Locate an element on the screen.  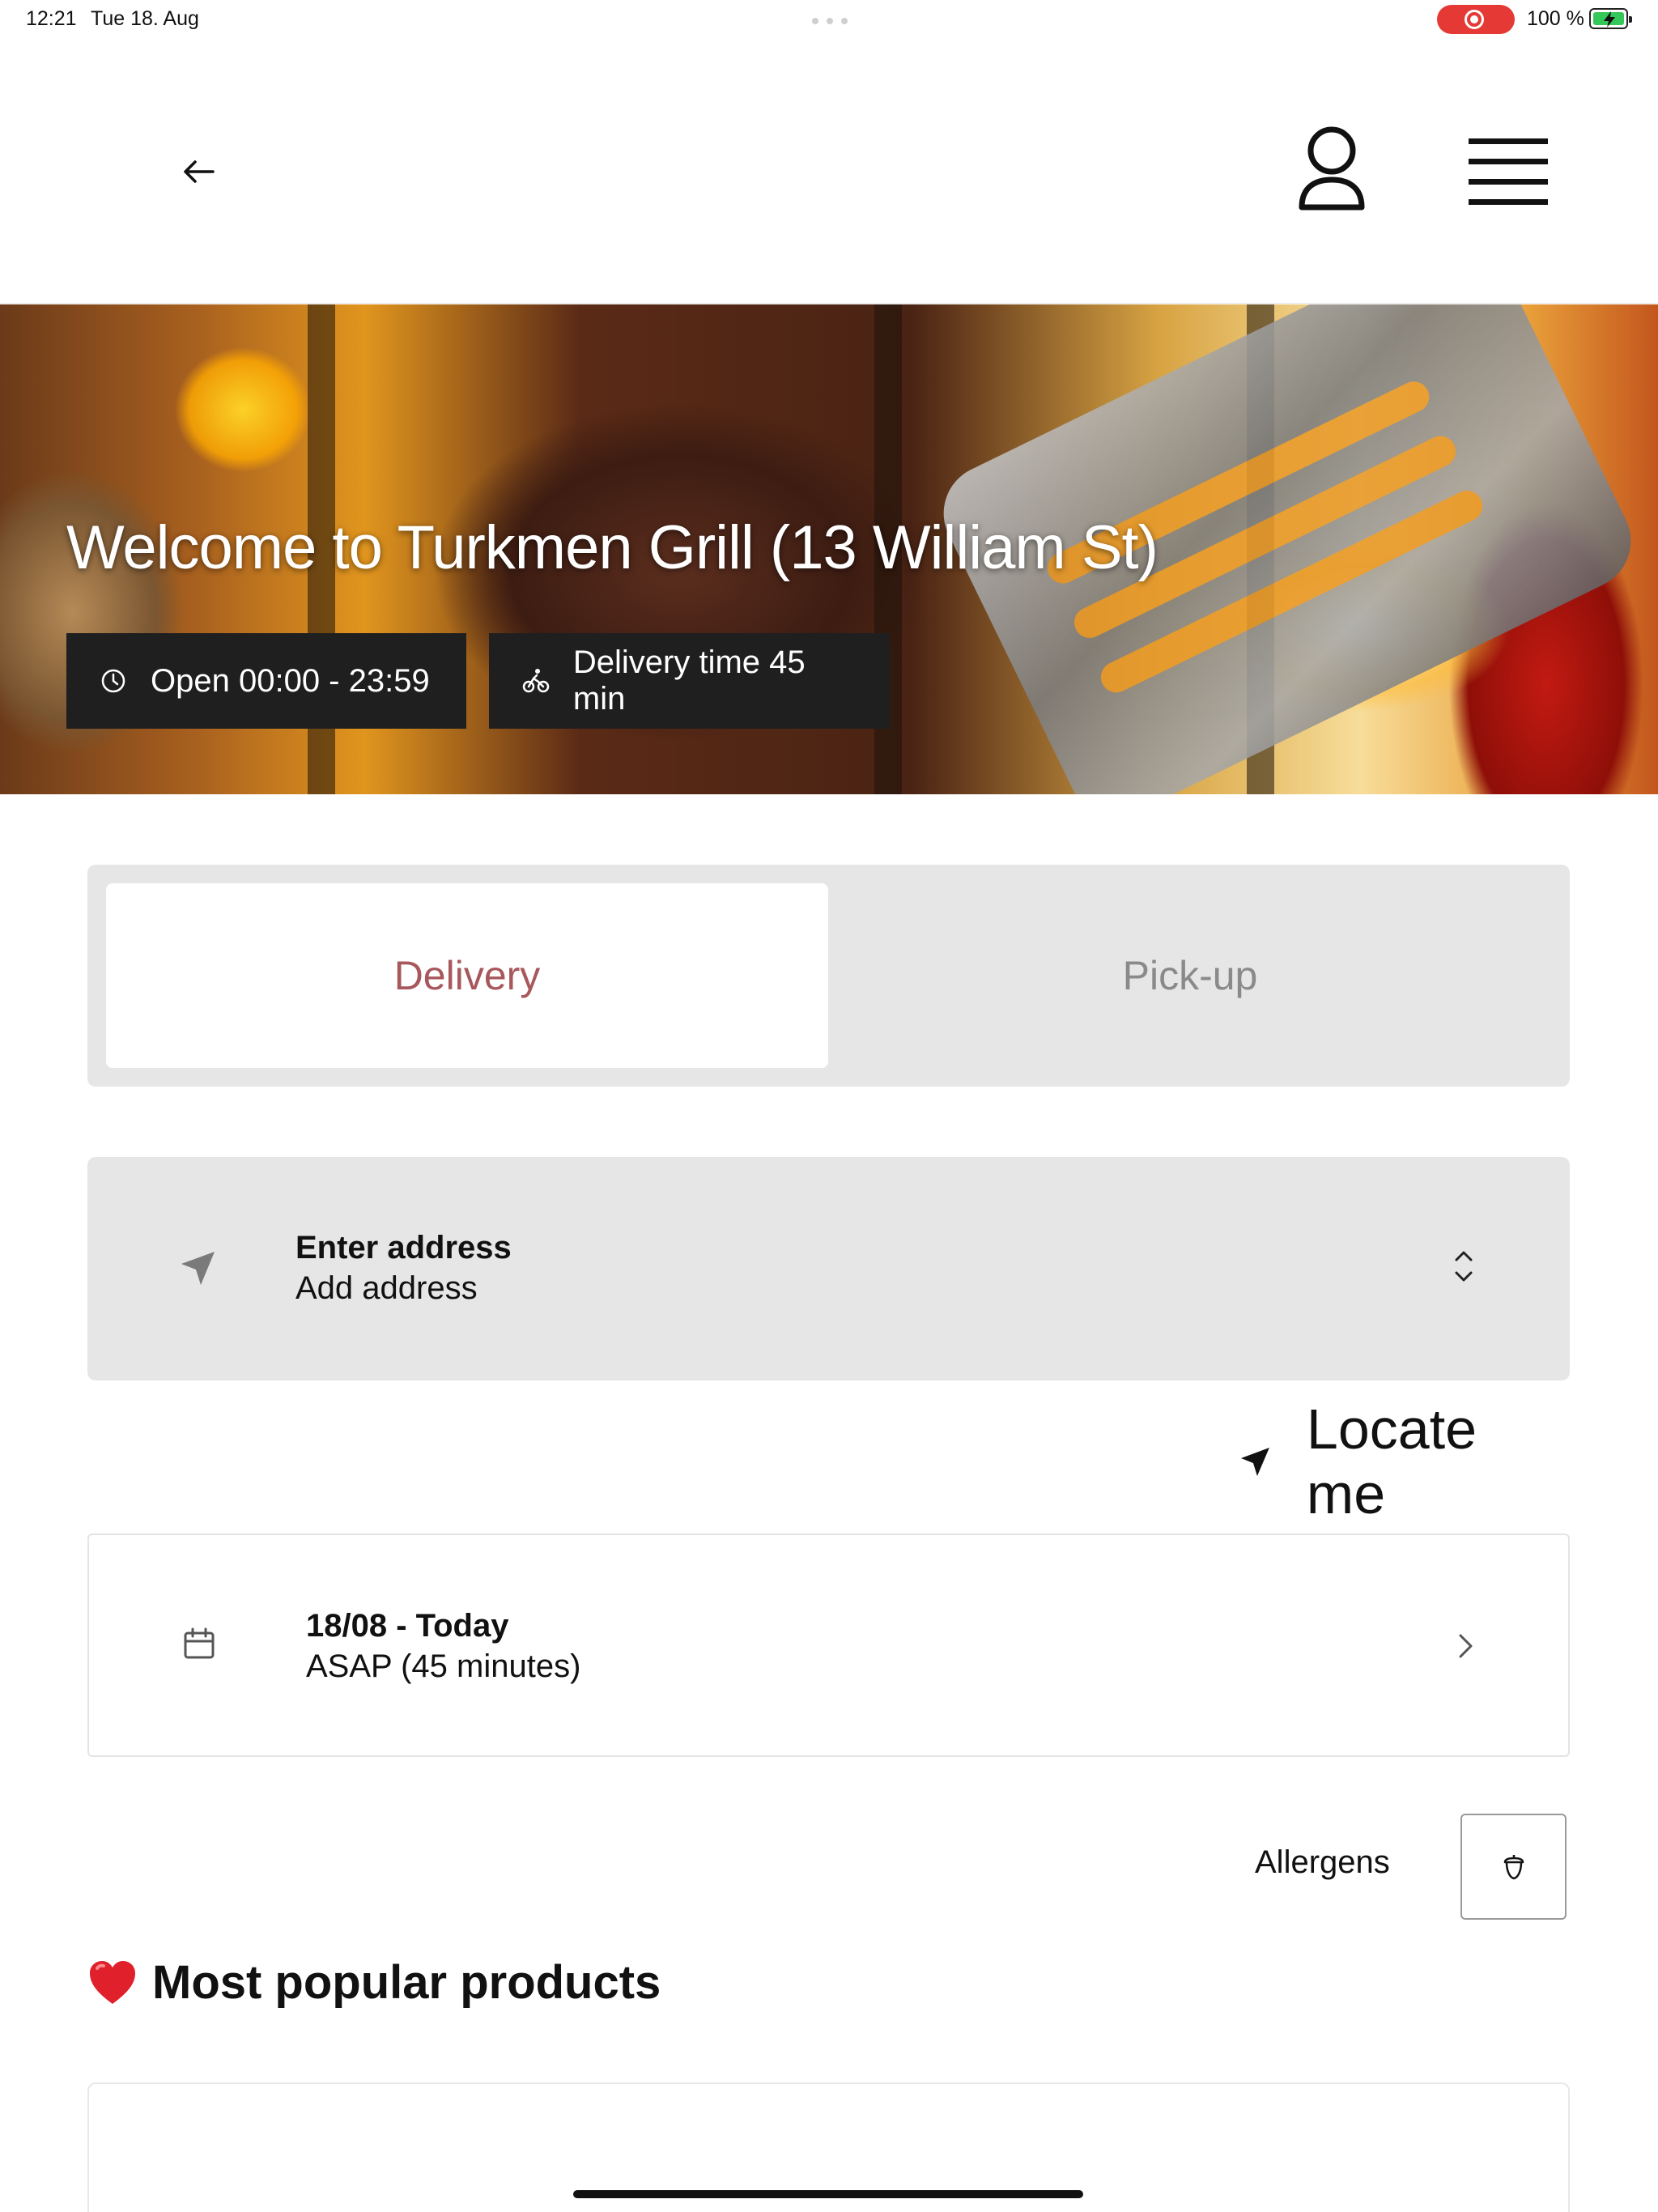
opening-hours-badge: Open 00:00 - 23:59 is located at coordinates (266, 681).